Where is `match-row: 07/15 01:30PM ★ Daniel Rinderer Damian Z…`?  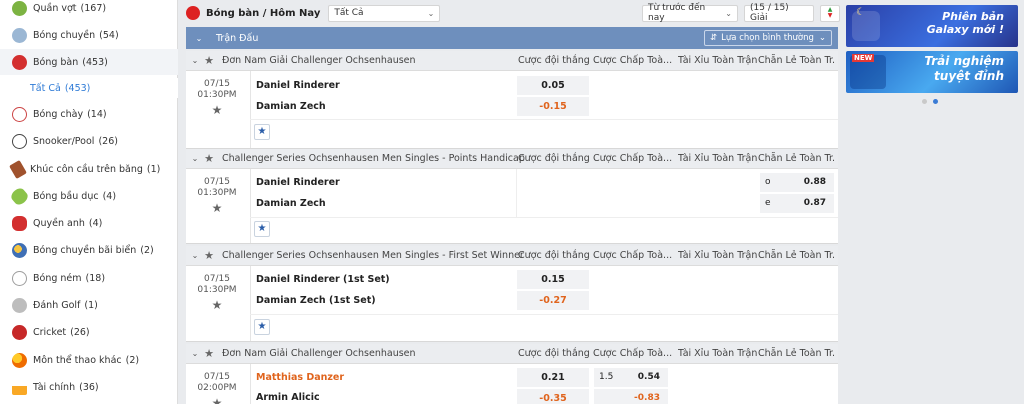
match-row: 07/15 01:30PM ★ Daniel Rinderer Damian Z… is located at coordinates (512, 206).